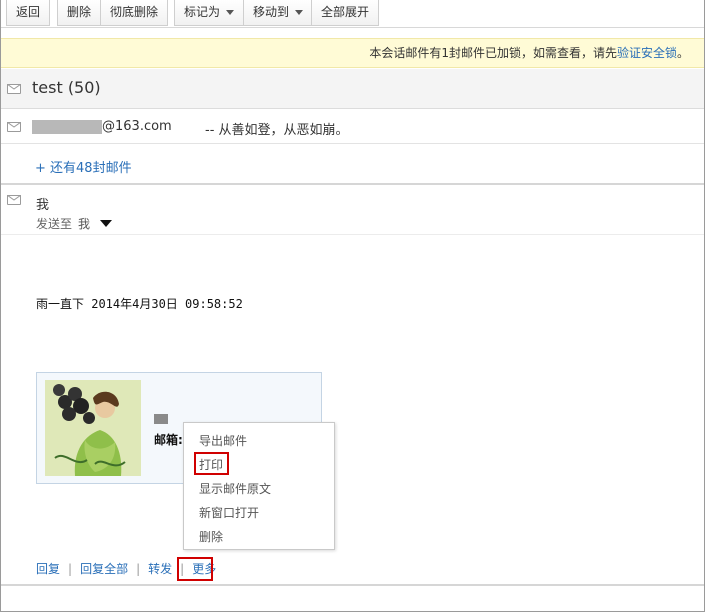  What do you see at coordinates (84, 224) in the screenshot?
I see `send-to-value: 我` at bounding box center [84, 224].